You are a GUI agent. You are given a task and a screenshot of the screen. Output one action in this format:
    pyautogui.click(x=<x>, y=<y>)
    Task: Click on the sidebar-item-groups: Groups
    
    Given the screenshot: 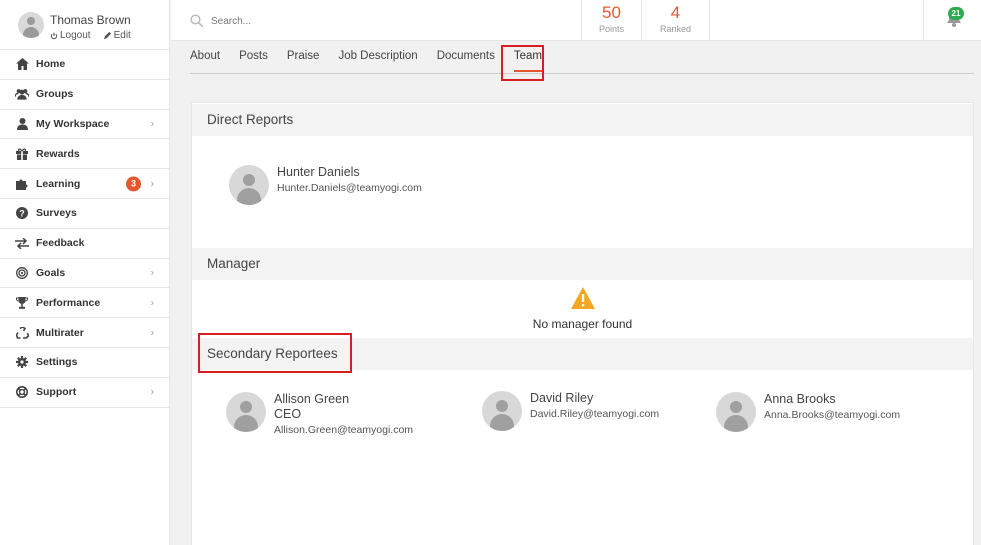 What is the action you would take?
    pyautogui.click(x=84, y=95)
    